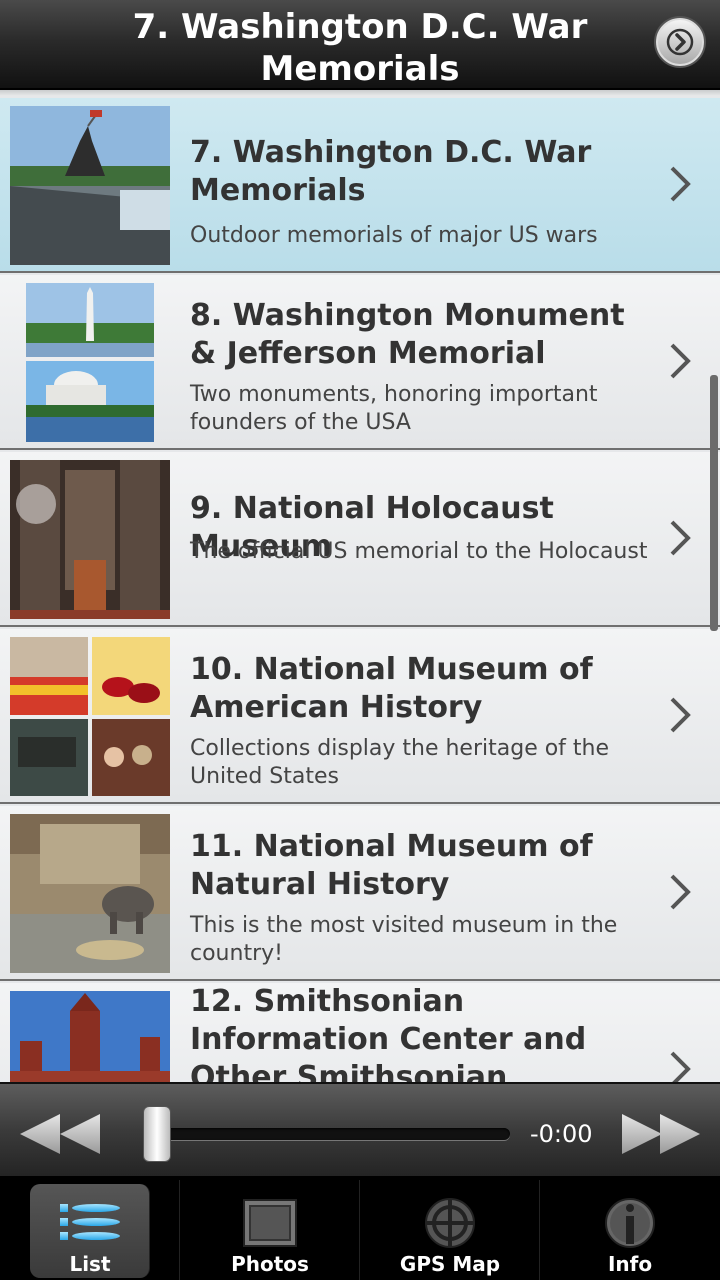 The image size is (720, 1280). I want to click on tab-info: Info, so click(630, 1230).